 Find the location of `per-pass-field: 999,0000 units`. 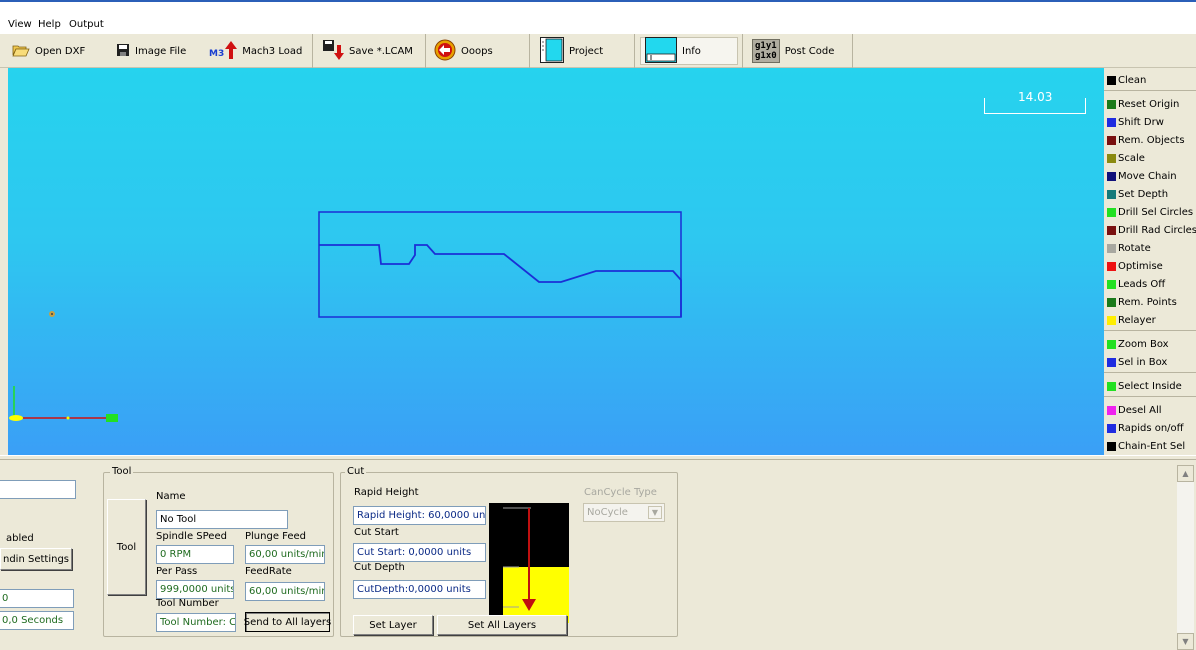

per-pass-field: 999,0000 units is located at coordinates (195, 589).